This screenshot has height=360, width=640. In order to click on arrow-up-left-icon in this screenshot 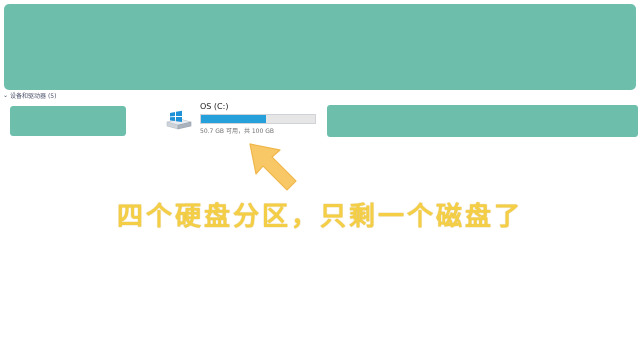, I will do `click(273, 167)`.